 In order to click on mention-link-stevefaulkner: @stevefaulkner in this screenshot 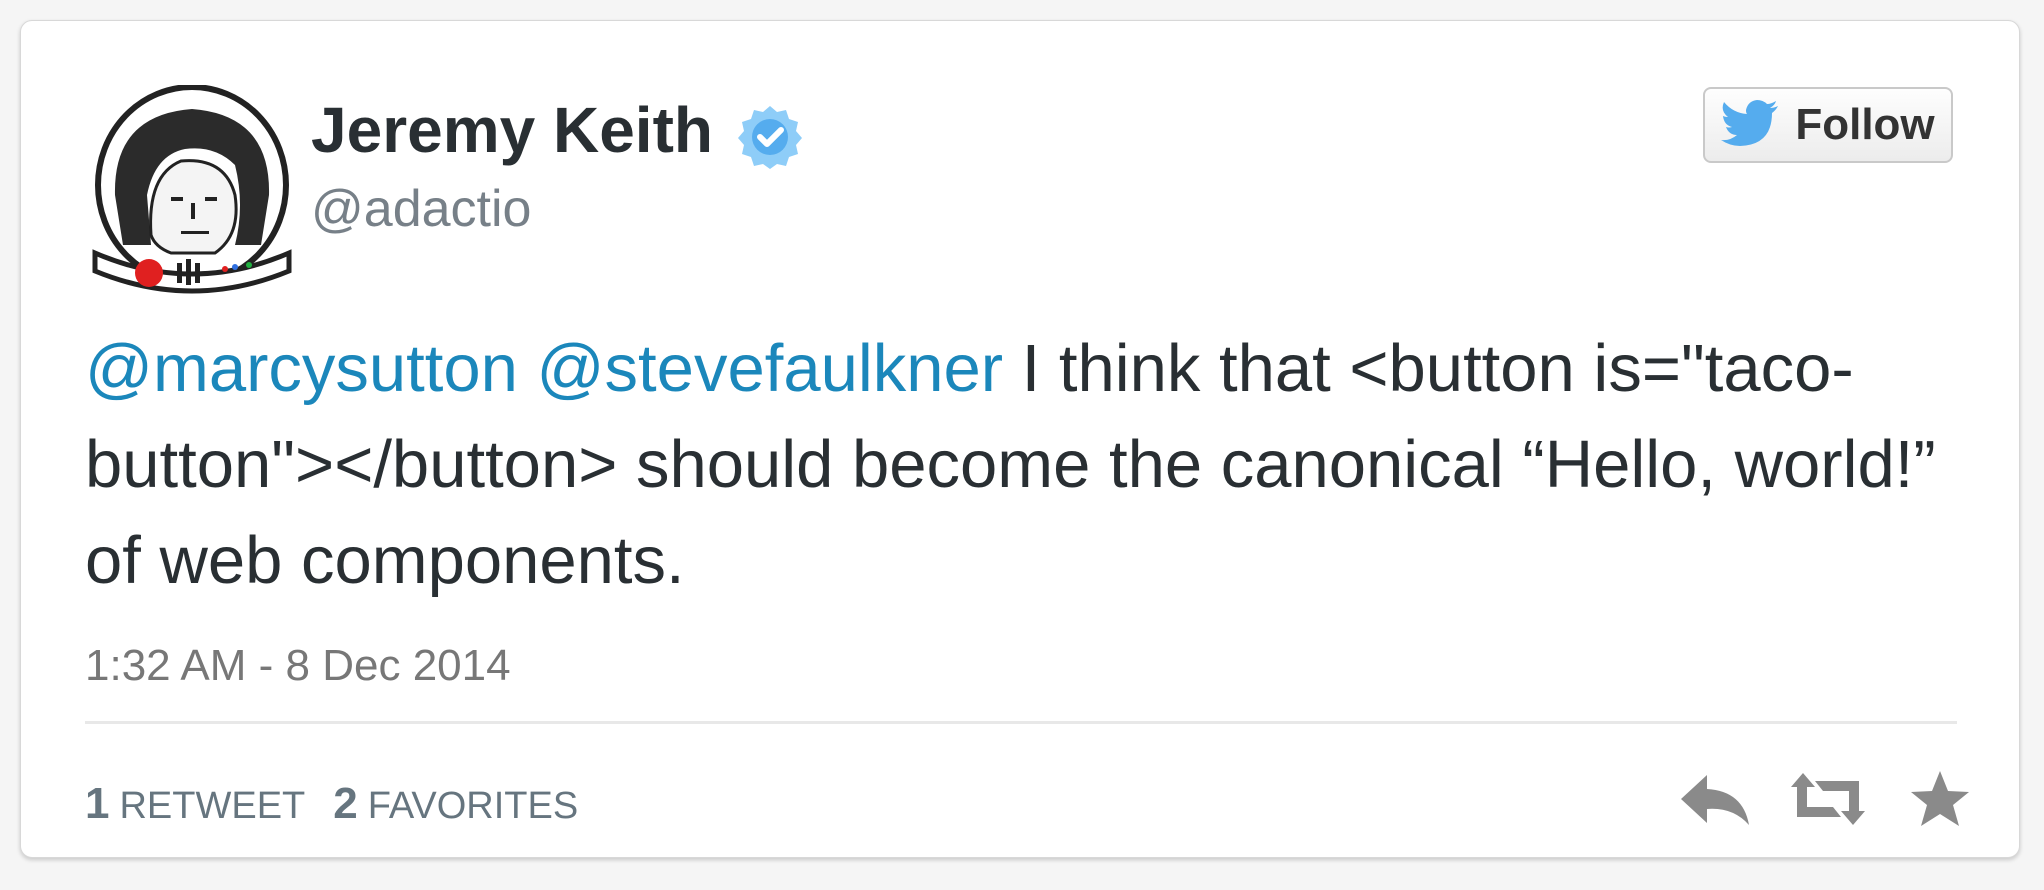, I will do `click(770, 368)`.